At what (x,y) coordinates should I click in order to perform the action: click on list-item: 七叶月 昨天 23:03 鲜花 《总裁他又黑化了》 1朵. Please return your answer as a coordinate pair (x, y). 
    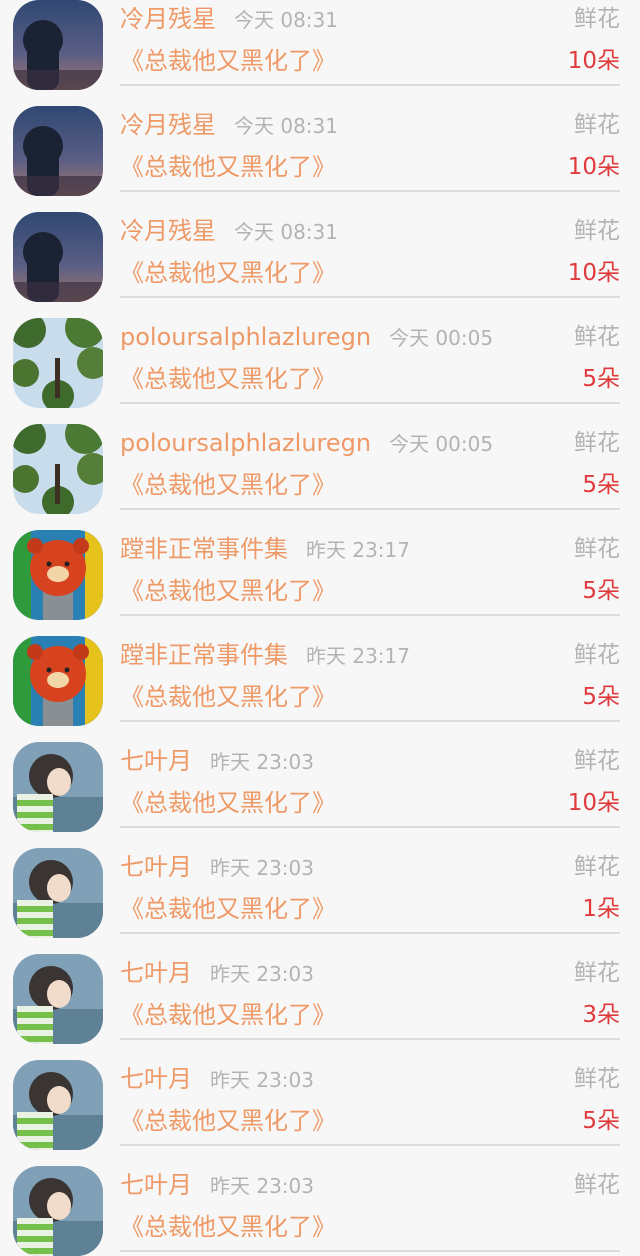
    Looking at the image, I should click on (320, 883).